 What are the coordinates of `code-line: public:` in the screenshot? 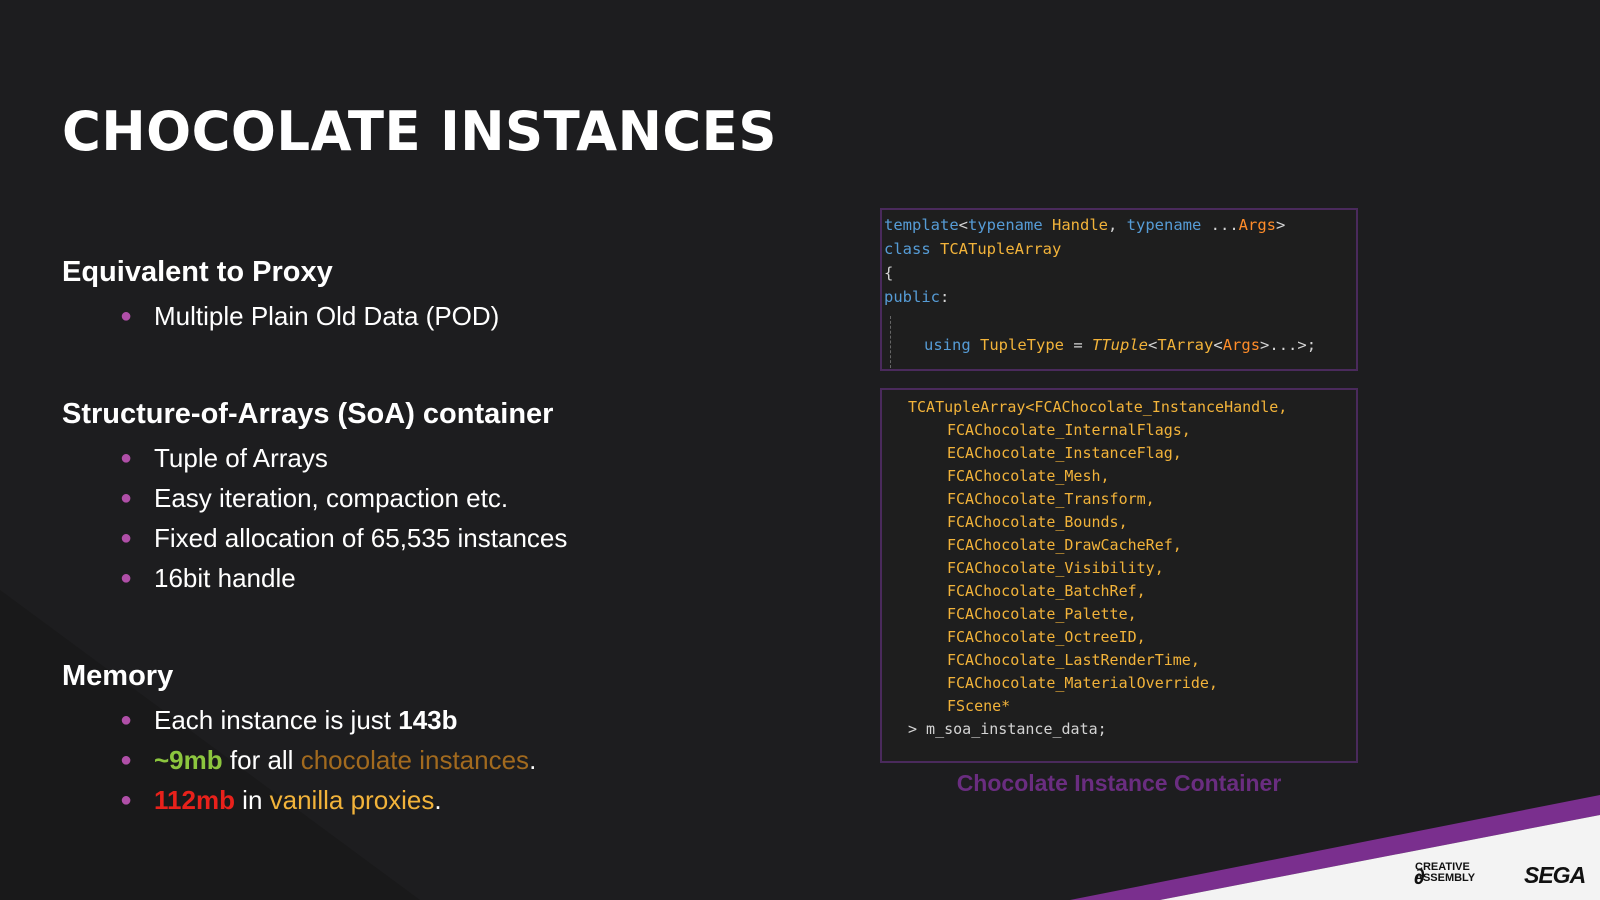 It's located at (917, 297).